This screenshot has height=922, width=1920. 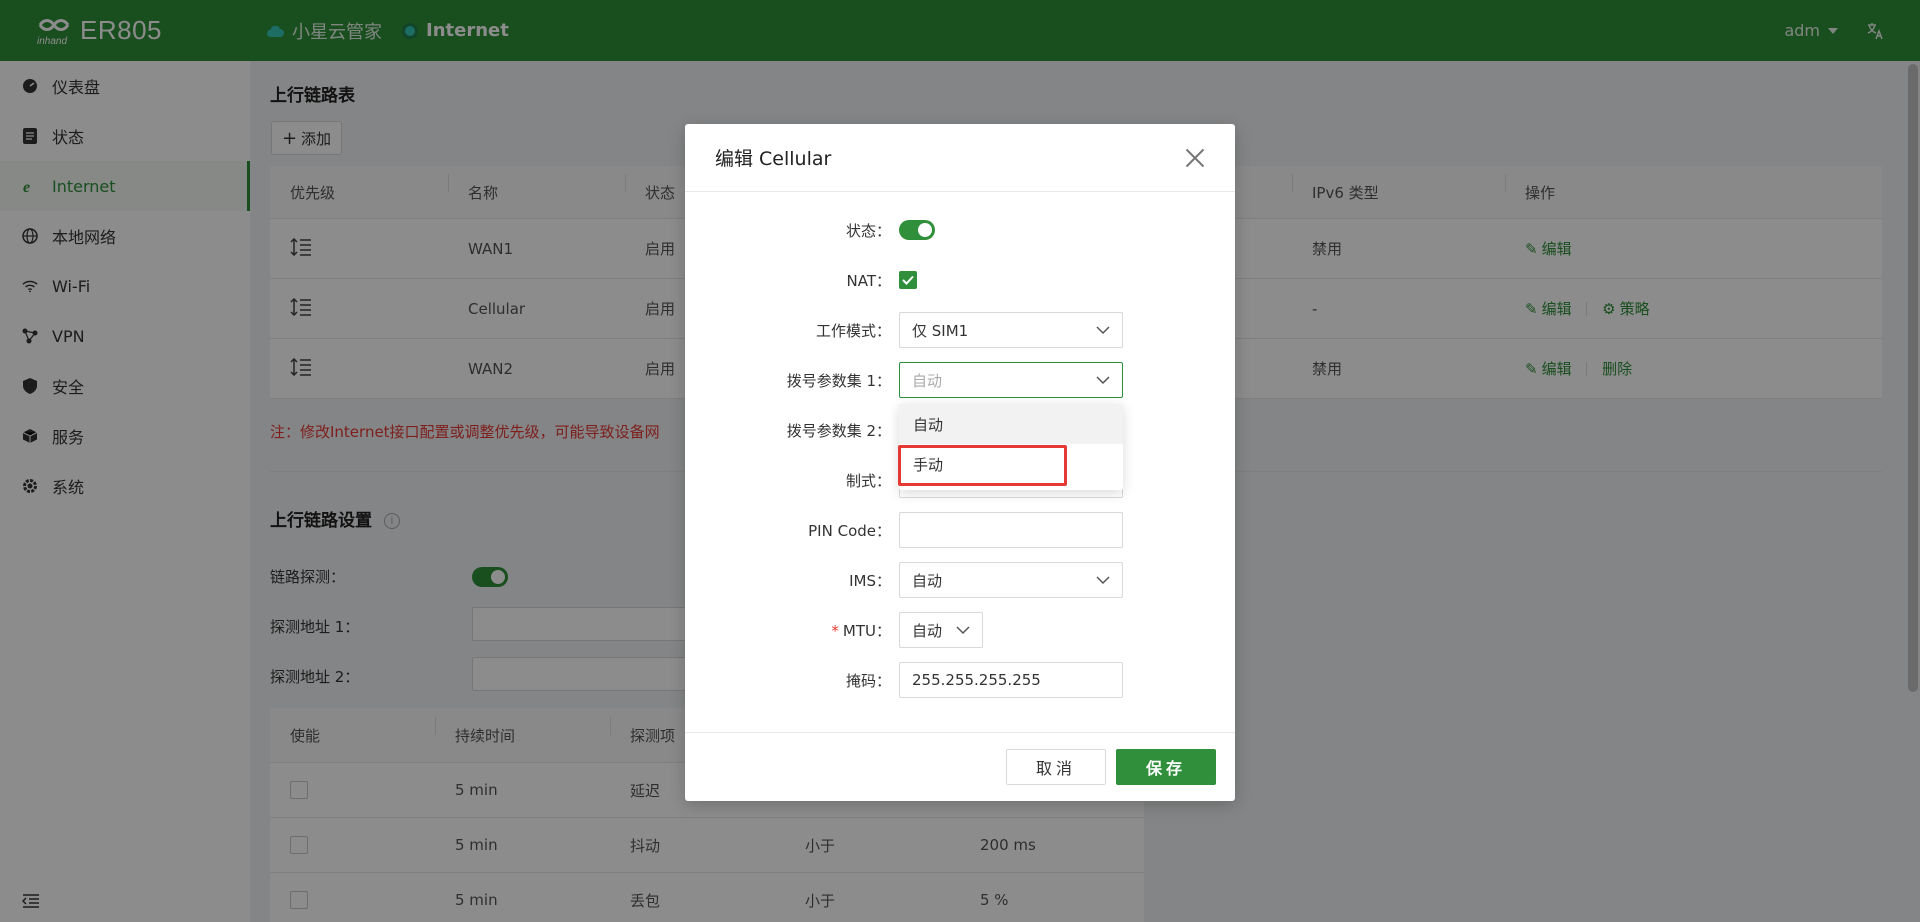 What do you see at coordinates (927, 380) in the screenshot?
I see `dial-param-1-placeholder: 自动` at bounding box center [927, 380].